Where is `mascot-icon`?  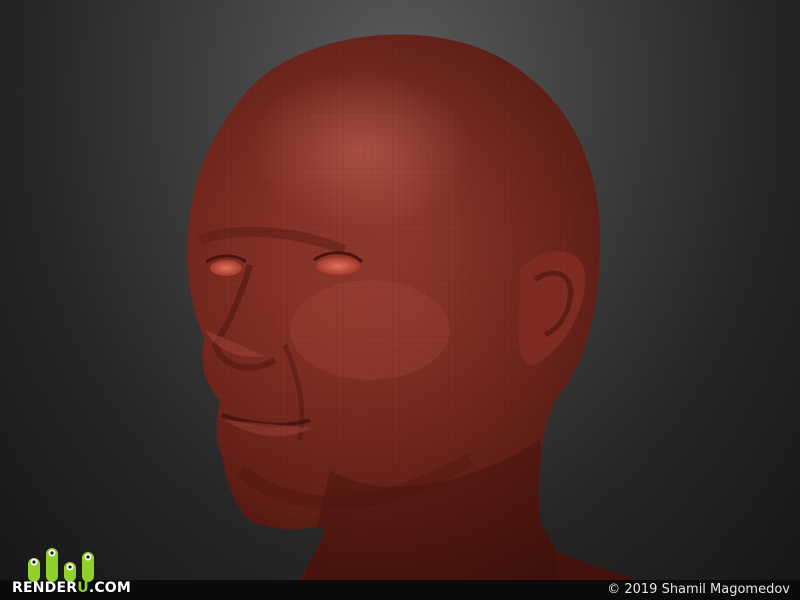 mascot-icon is located at coordinates (61, 565).